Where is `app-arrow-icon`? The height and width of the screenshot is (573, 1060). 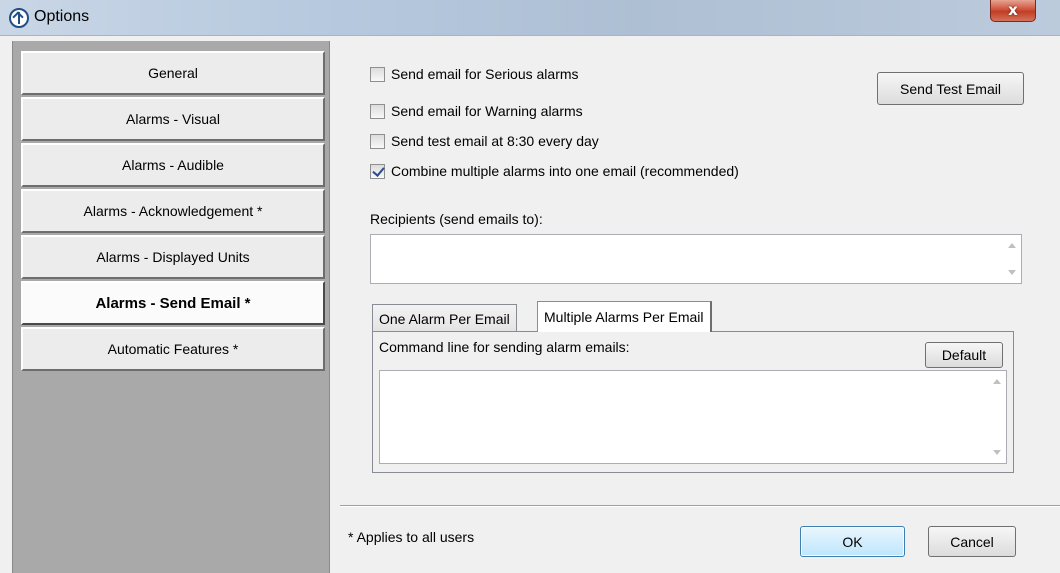
app-arrow-icon is located at coordinates (19, 18).